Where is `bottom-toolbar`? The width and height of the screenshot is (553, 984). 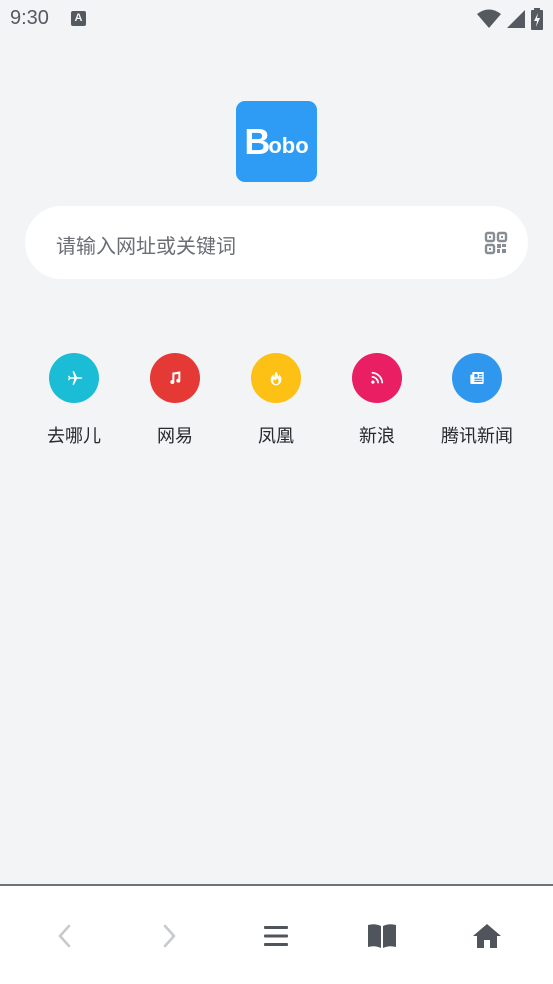 bottom-toolbar is located at coordinates (276, 934).